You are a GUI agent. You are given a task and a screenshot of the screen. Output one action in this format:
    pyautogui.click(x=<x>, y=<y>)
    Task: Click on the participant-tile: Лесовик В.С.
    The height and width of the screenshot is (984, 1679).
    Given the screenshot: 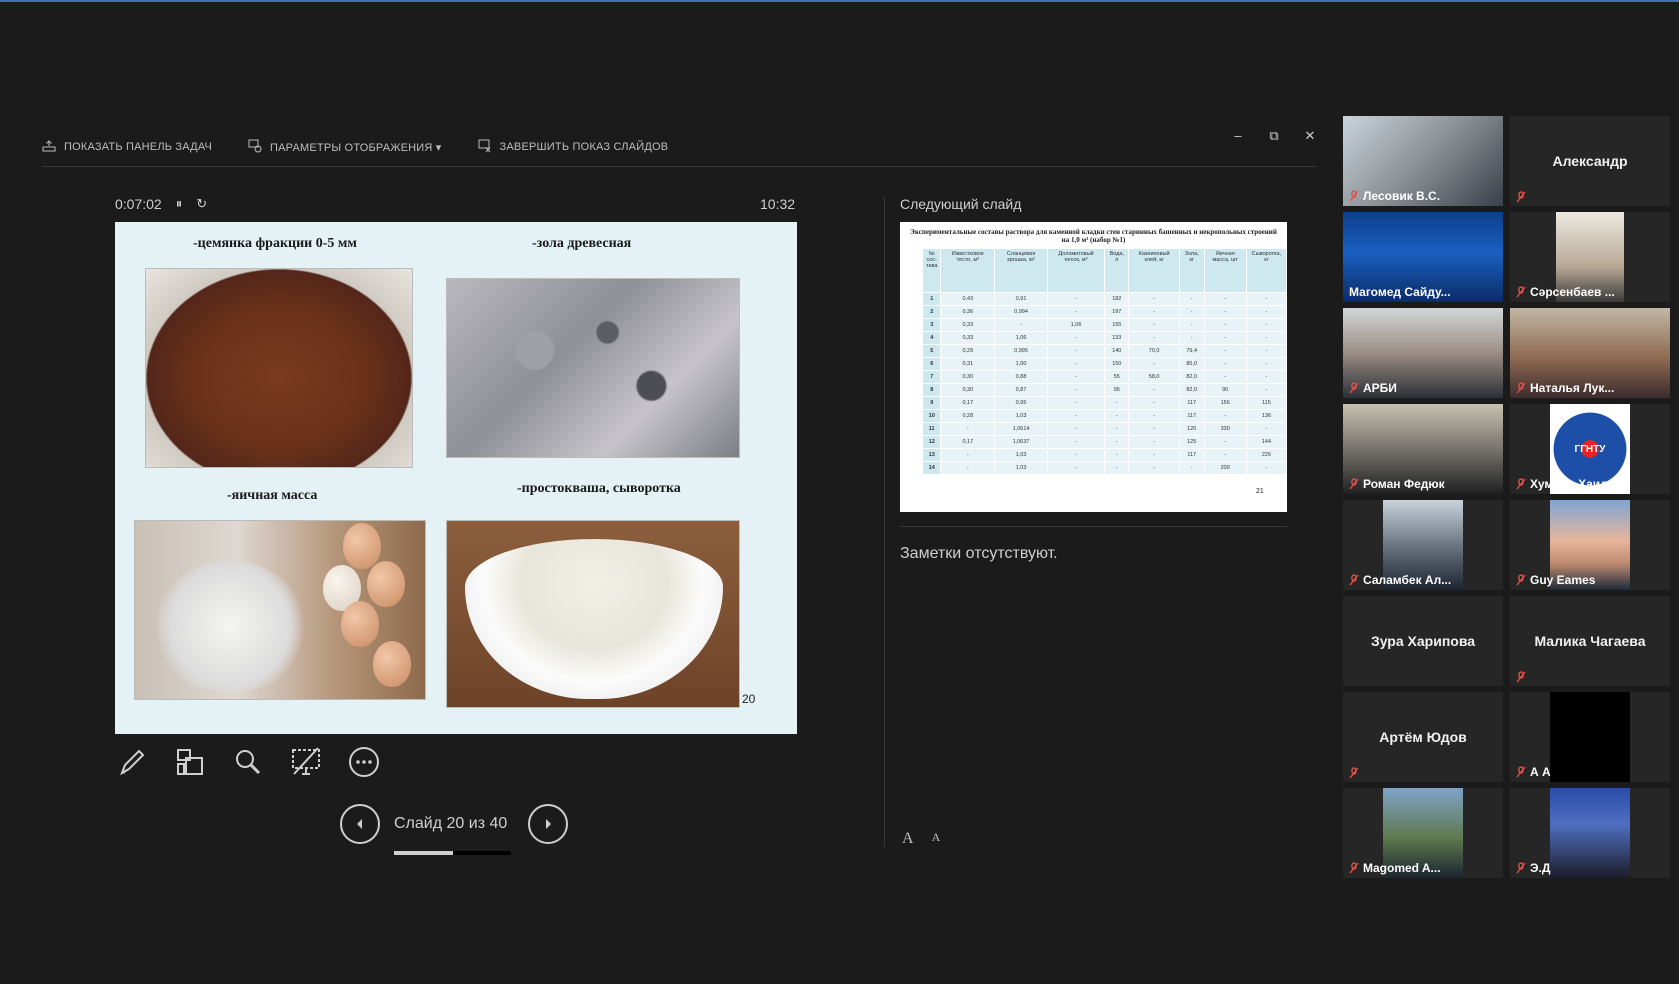 What is the action you would take?
    pyautogui.click(x=1423, y=161)
    